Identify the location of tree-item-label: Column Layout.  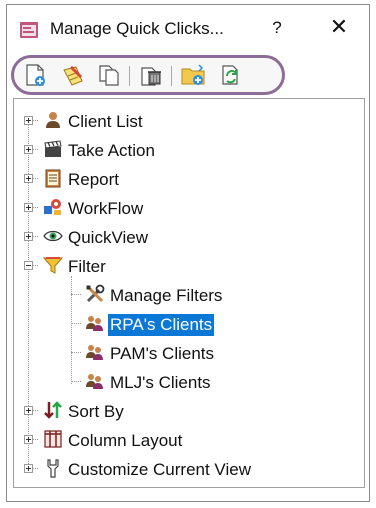
(125, 440).